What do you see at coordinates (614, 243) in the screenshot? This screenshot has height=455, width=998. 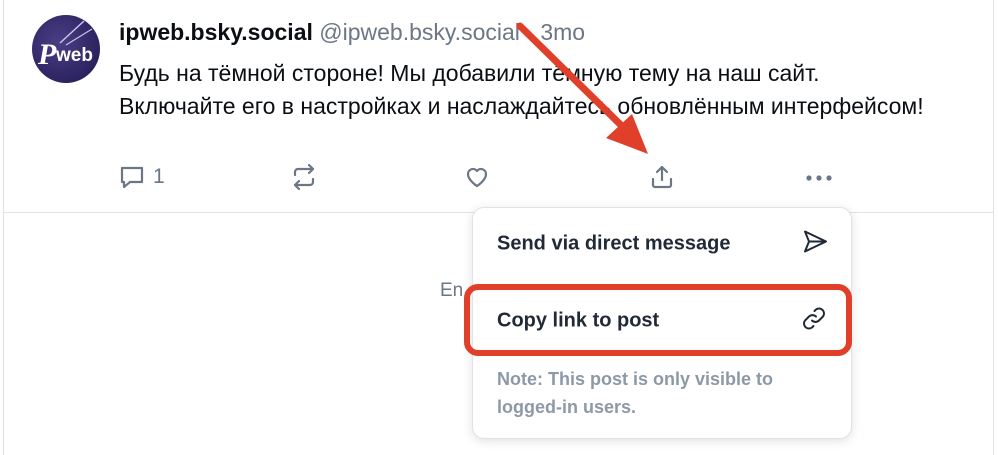 I see `send-via-dm-label: Send via direct message` at bounding box center [614, 243].